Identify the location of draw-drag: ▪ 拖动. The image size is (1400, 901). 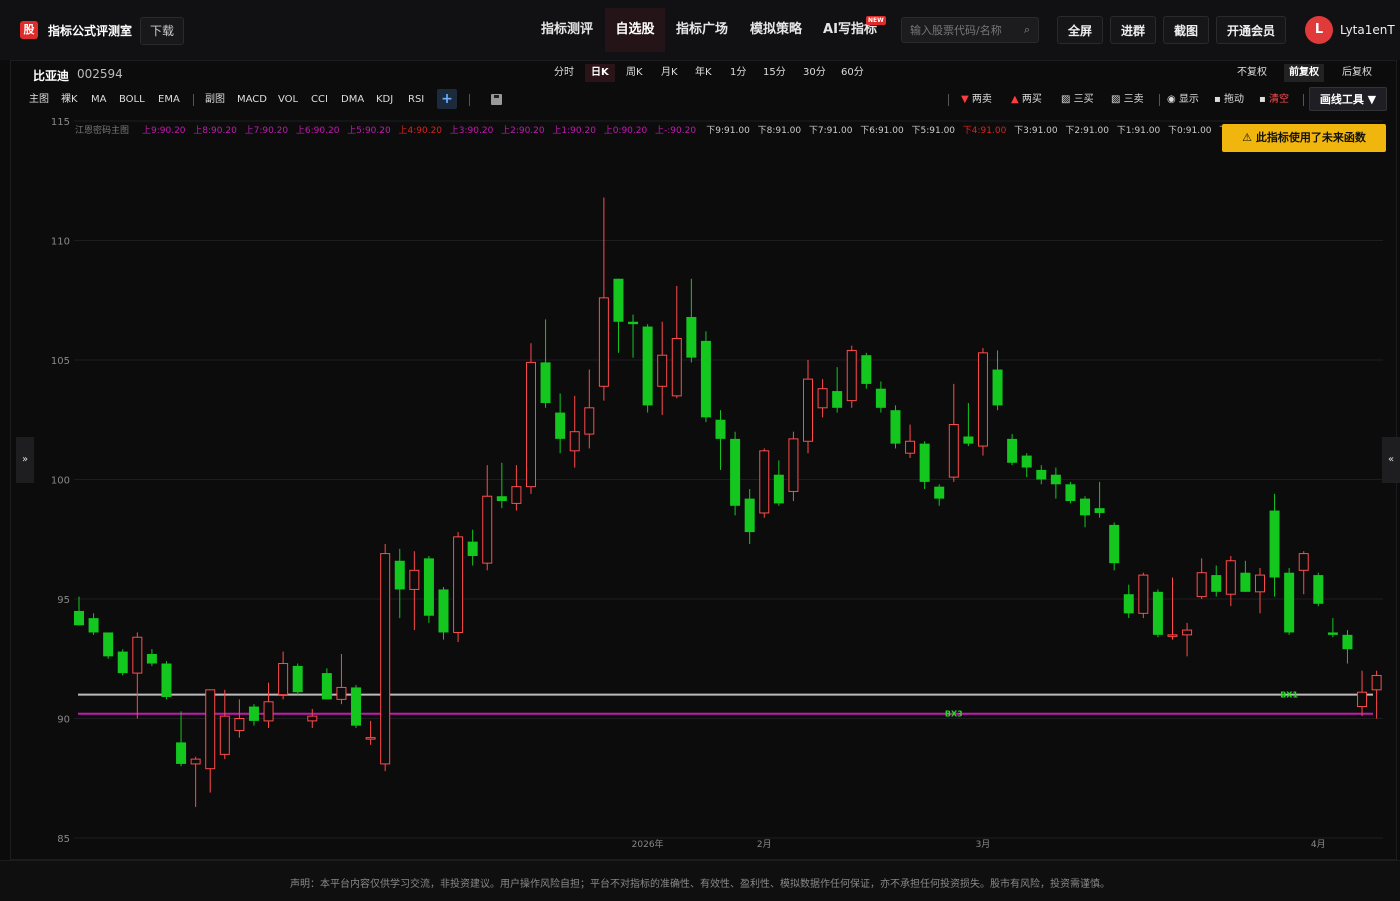
(1229, 100).